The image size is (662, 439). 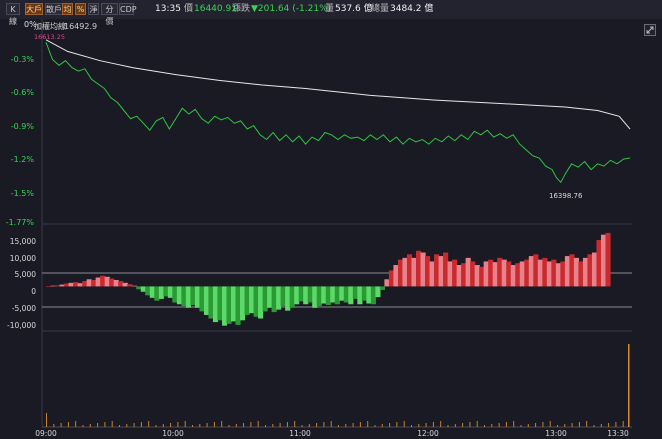 What do you see at coordinates (168, 9) in the screenshot?
I see `quote-time: 13:35` at bounding box center [168, 9].